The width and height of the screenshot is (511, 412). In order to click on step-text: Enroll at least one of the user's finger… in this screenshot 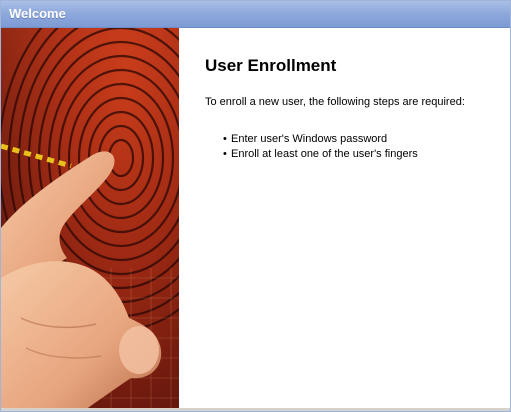, I will do `click(324, 154)`.